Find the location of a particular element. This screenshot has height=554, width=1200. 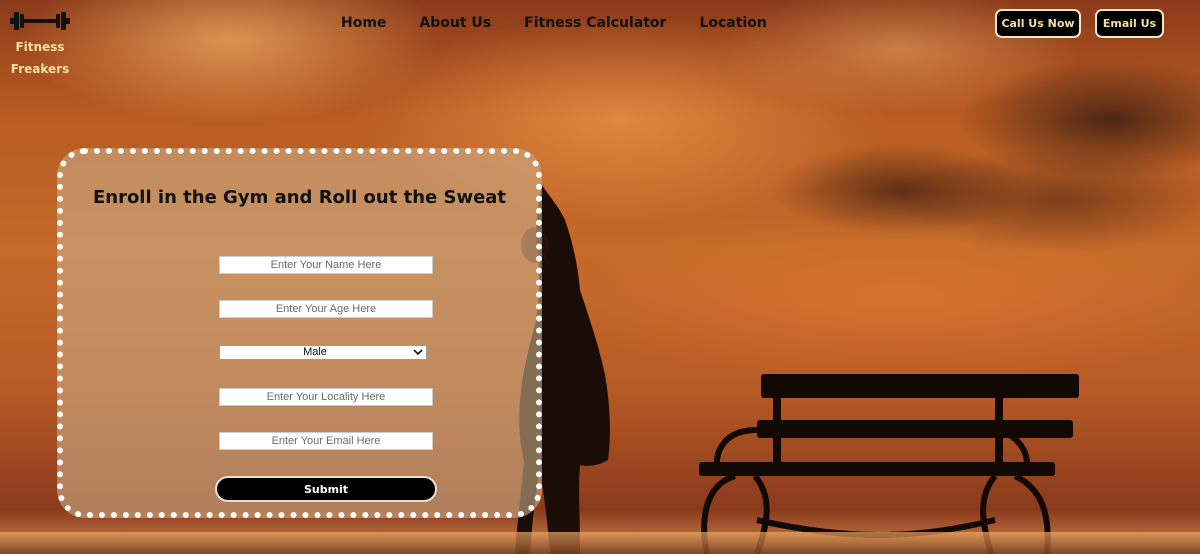

gender-select-value: Male is located at coordinates (315, 352).